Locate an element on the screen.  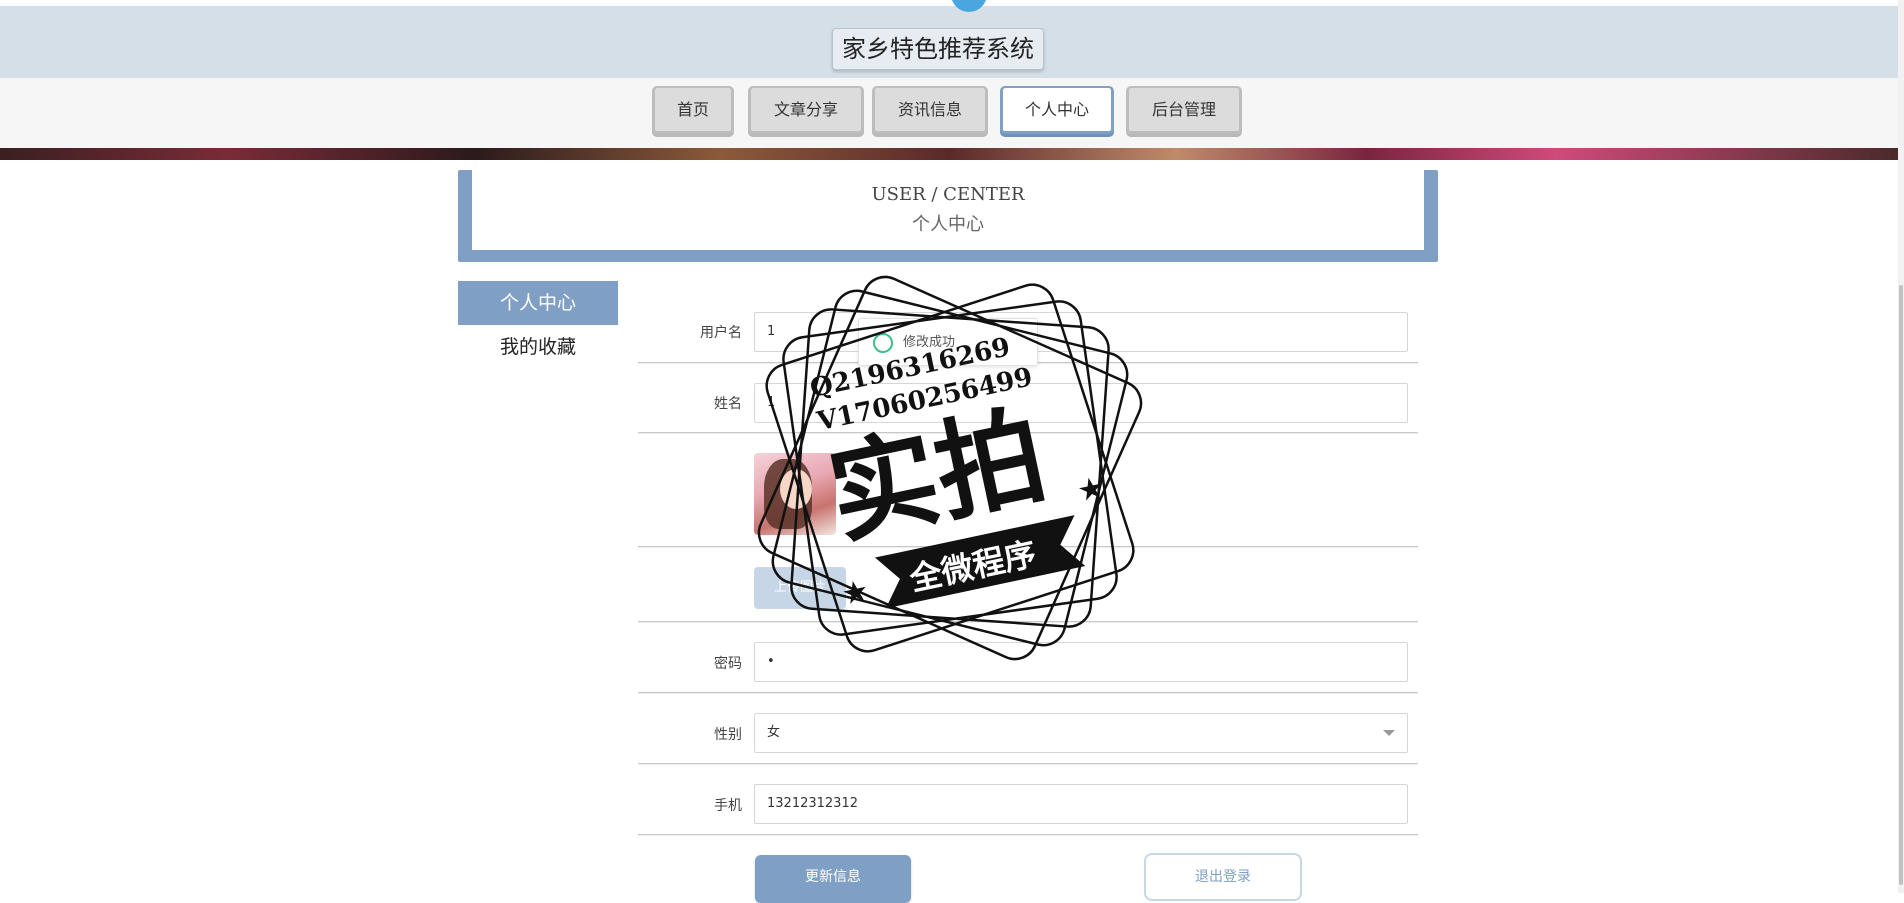
gender-label: 性别 is located at coordinates (728, 735).